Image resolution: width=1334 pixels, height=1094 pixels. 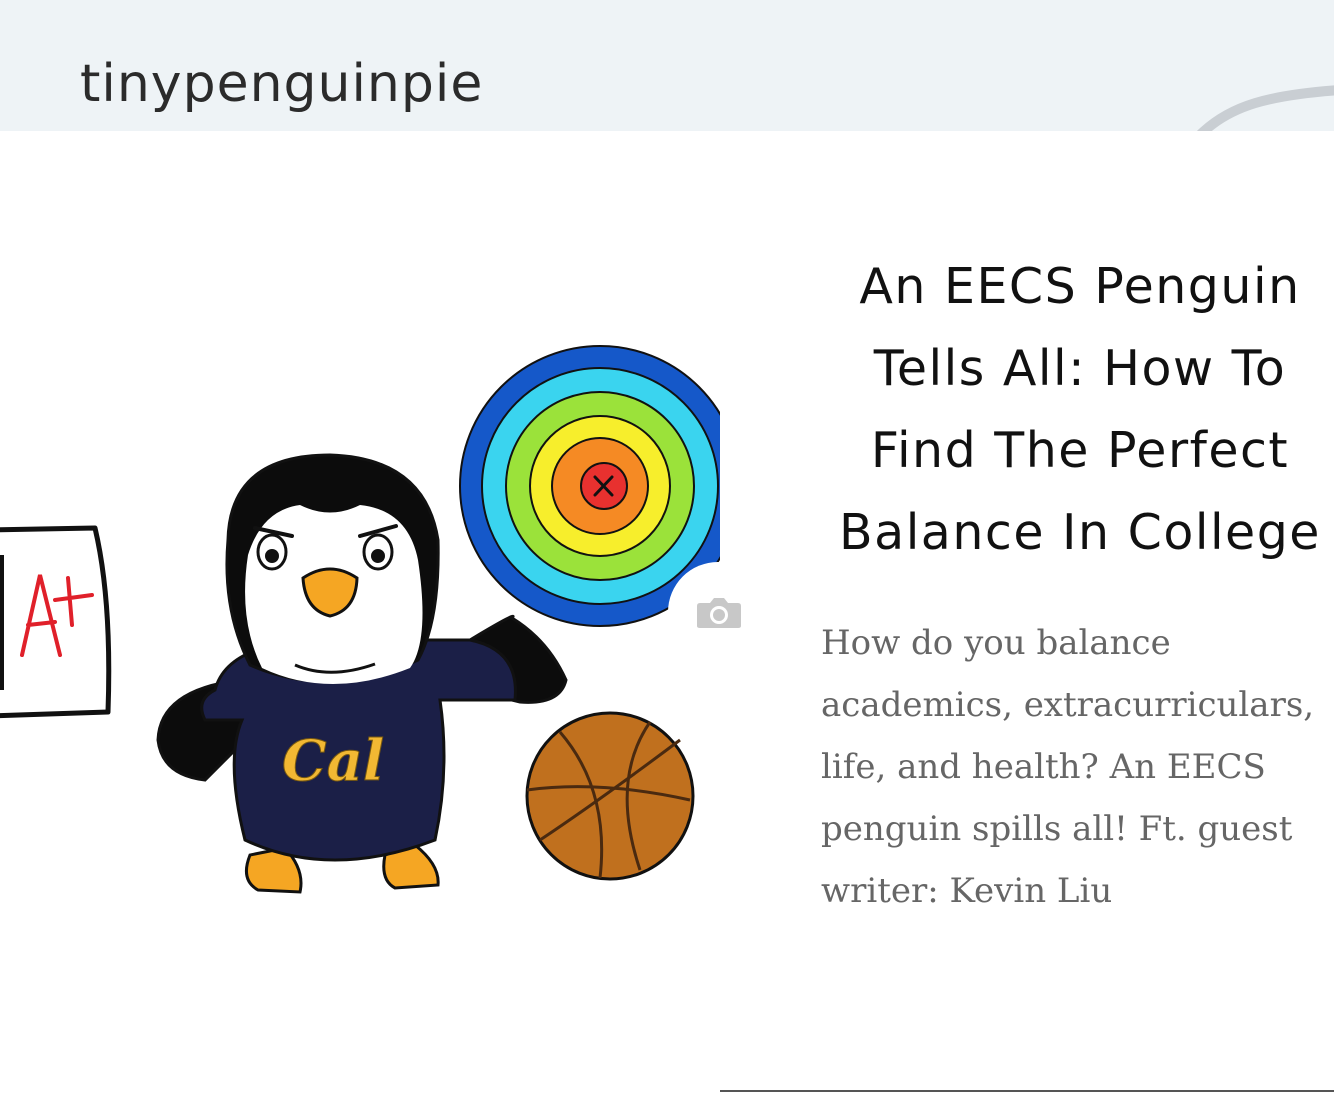 What do you see at coordinates (667, 65) in the screenshot?
I see `site-header: tinypenguinpie` at bounding box center [667, 65].